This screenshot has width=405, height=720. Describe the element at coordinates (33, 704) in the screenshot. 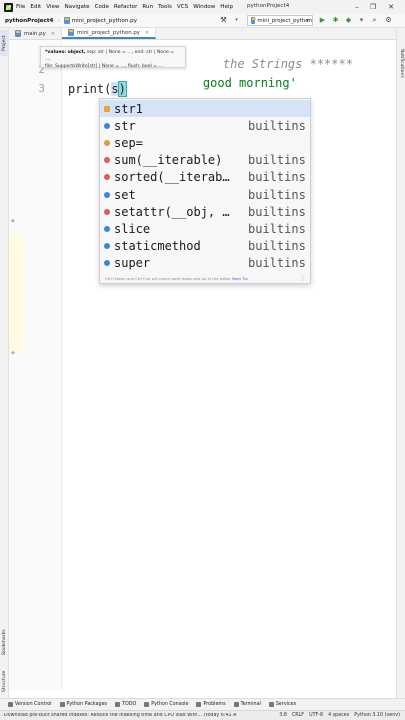

I see `tool-label: Version Control` at that location.